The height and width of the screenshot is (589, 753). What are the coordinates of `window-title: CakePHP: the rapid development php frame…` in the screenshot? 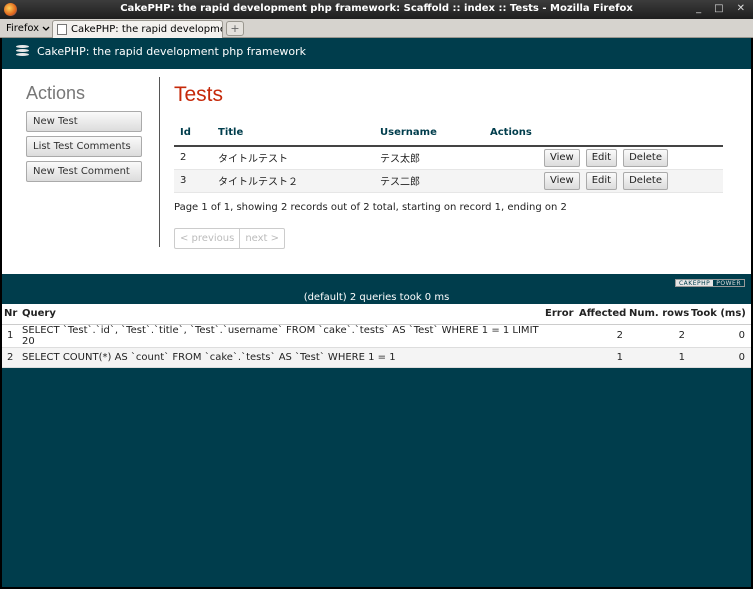 It's located at (376, 8).